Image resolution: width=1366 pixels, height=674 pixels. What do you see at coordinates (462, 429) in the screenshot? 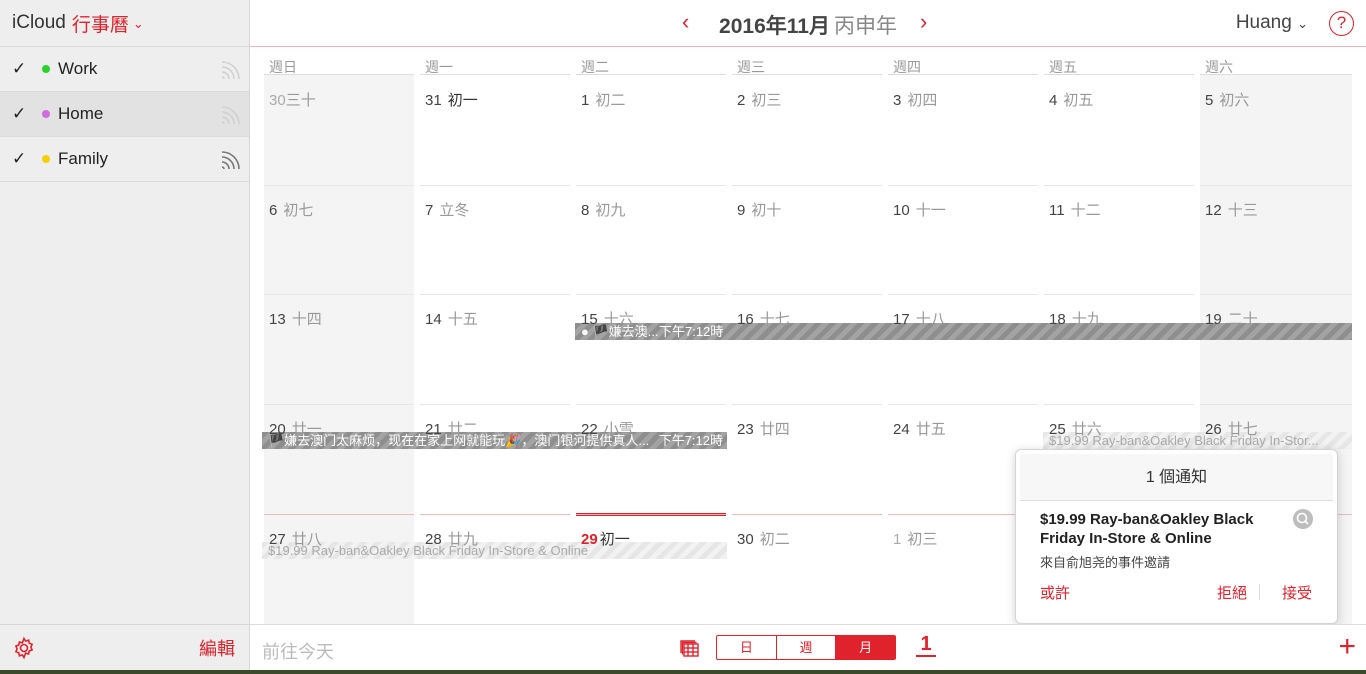
I see `lunar-date: 廿二` at bounding box center [462, 429].